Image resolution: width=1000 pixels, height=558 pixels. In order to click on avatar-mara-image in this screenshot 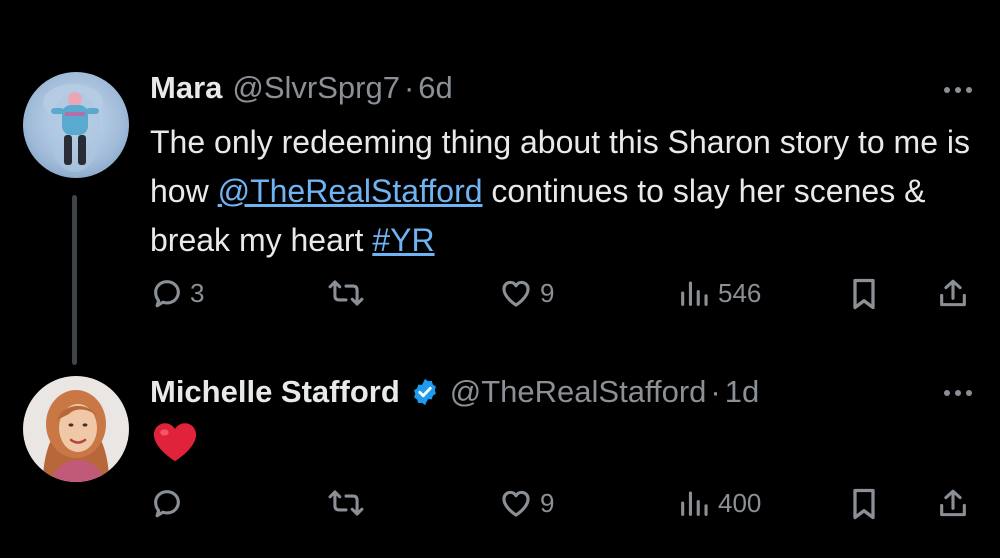, I will do `click(76, 125)`.